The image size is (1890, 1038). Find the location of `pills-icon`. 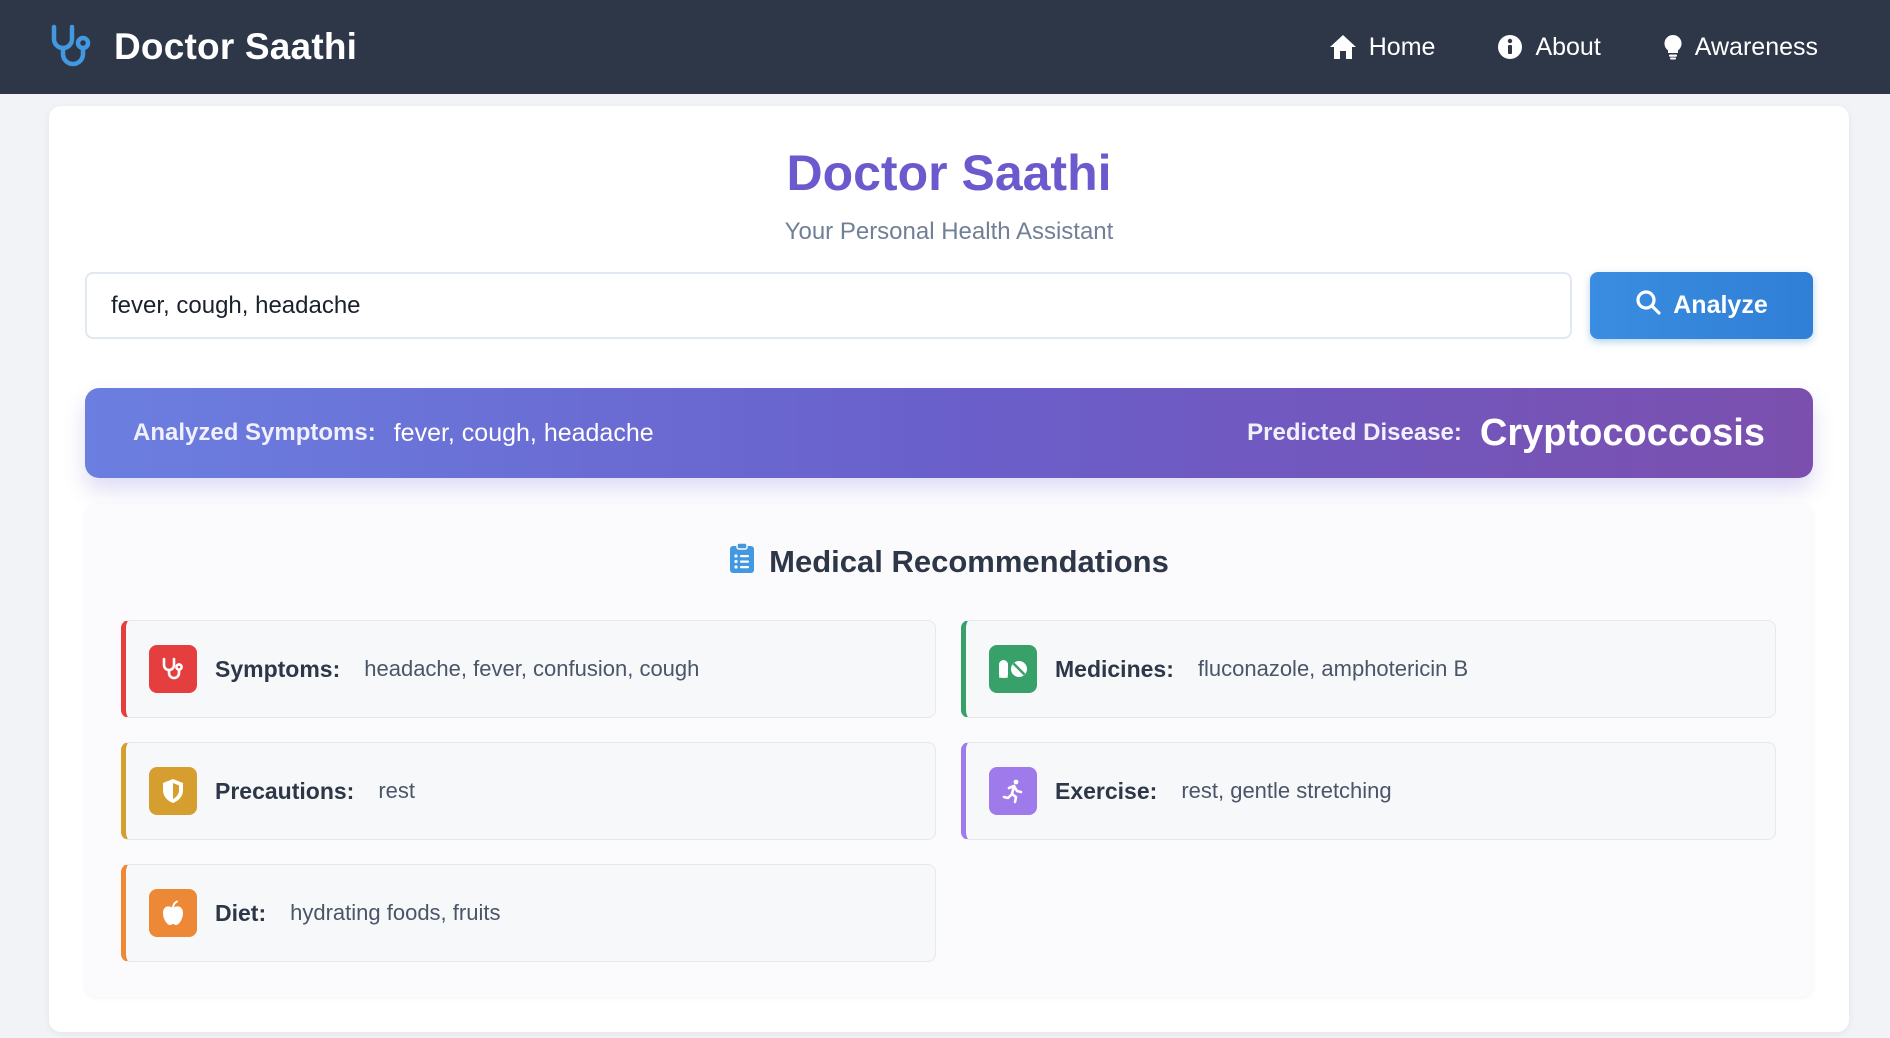

pills-icon is located at coordinates (1013, 669).